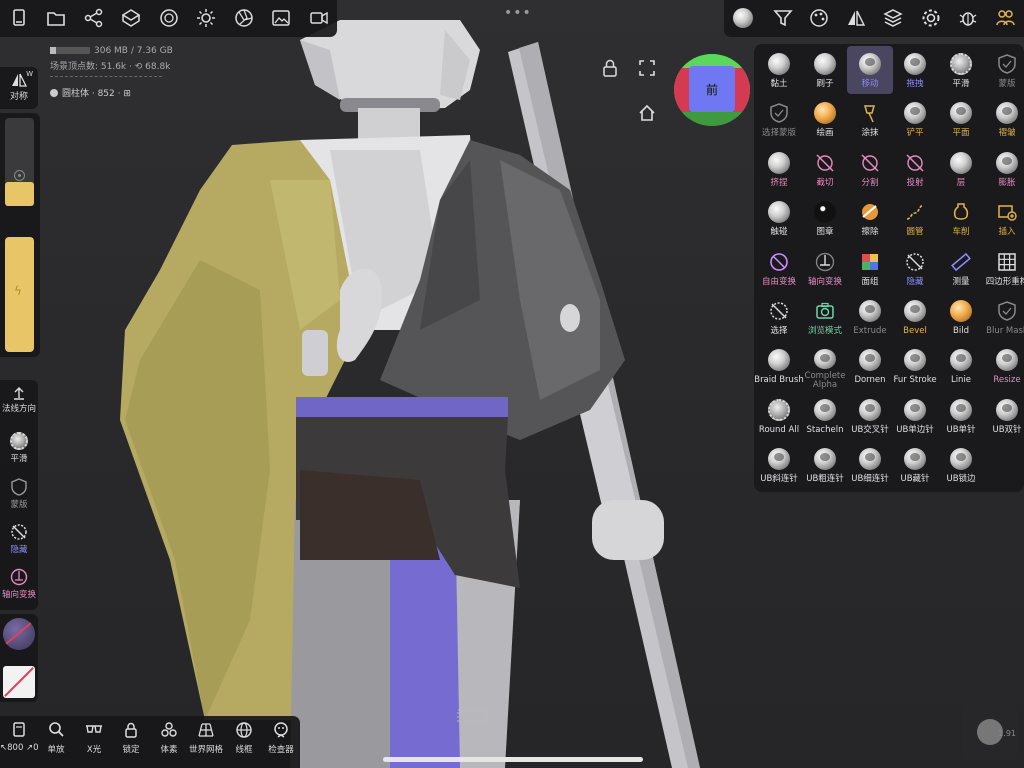 The height and width of the screenshot is (768, 1024). Describe the element at coordinates (825, 416) in the screenshot. I see `brush-7-1: Stacheln` at that location.